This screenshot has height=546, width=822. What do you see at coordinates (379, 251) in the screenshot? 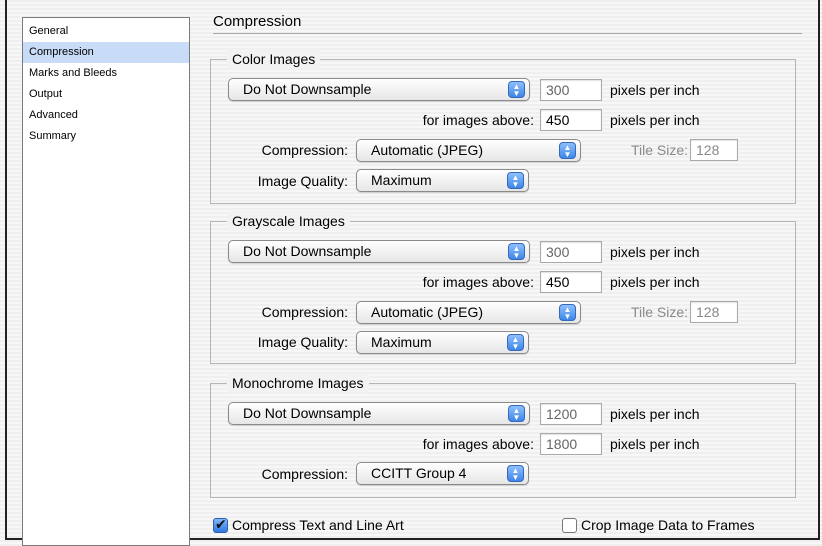
I see `grayscale-downsample-select: Do Not Downsample ▲ ▼` at bounding box center [379, 251].